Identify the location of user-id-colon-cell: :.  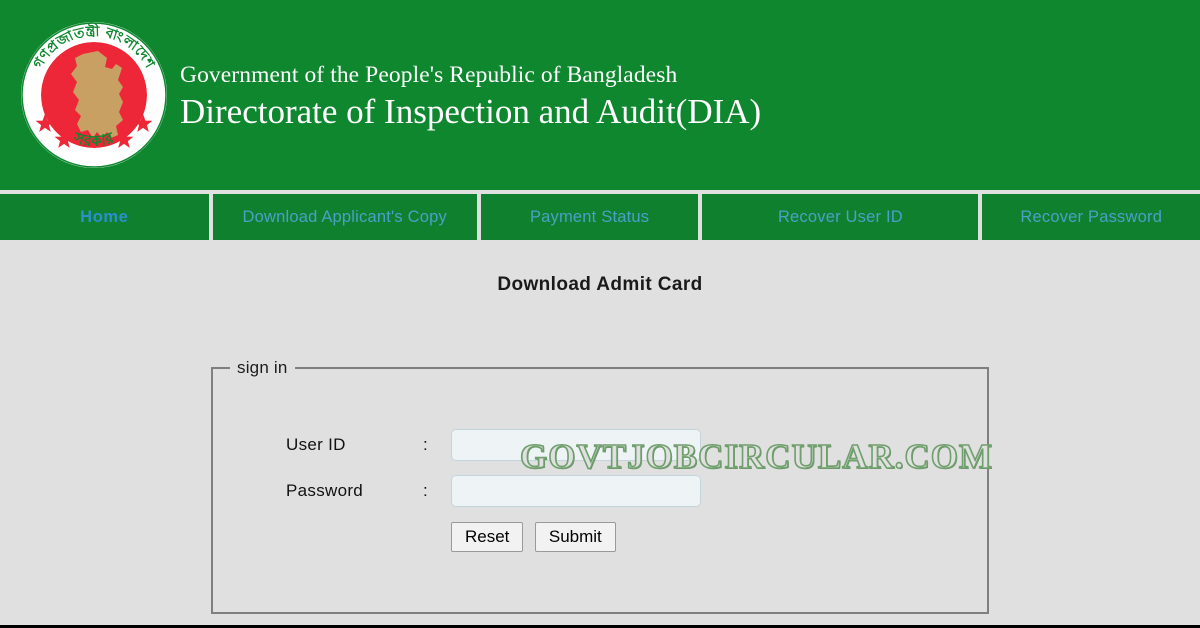
(437, 445).